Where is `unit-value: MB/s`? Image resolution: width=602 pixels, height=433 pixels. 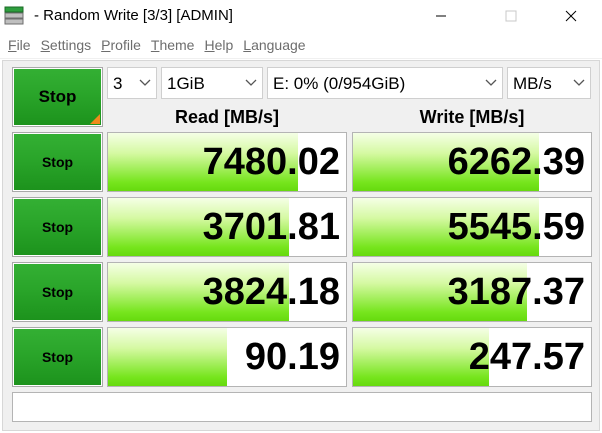 unit-value: MB/s is located at coordinates (532, 83).